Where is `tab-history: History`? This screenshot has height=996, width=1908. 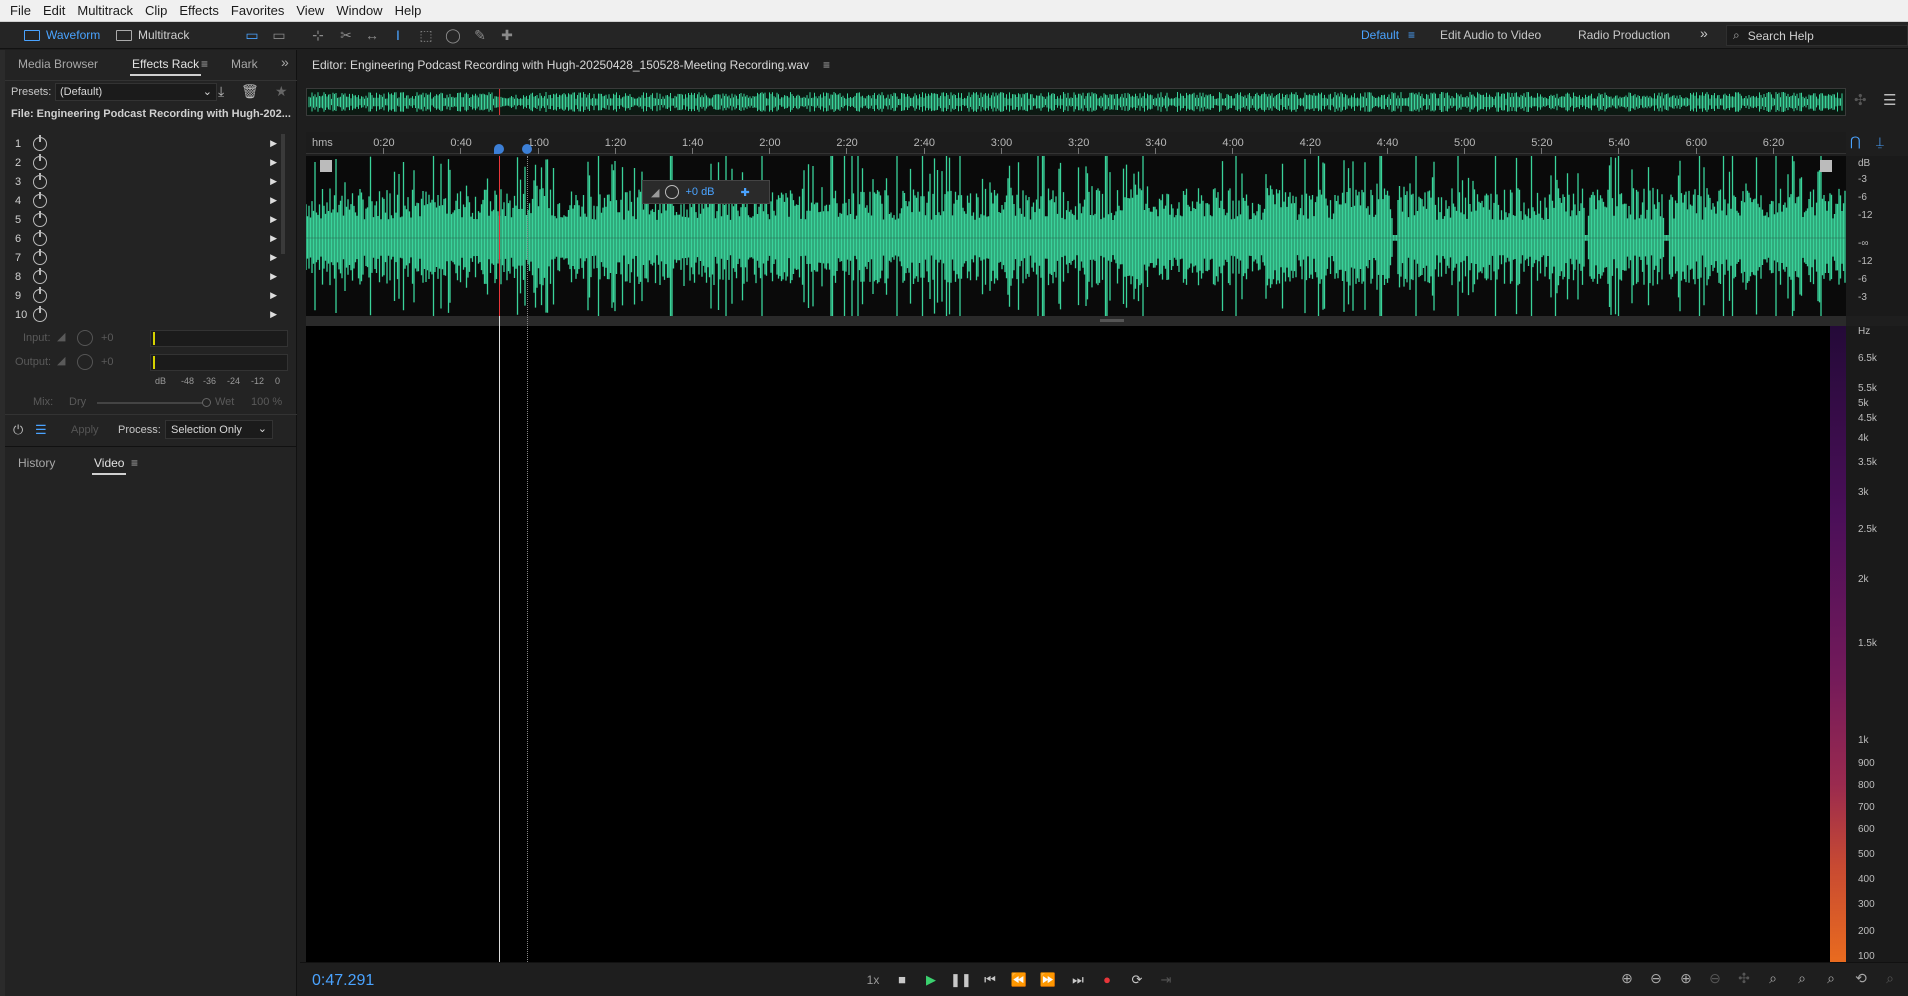 tab-history: History is located at coordinates (36, 463).